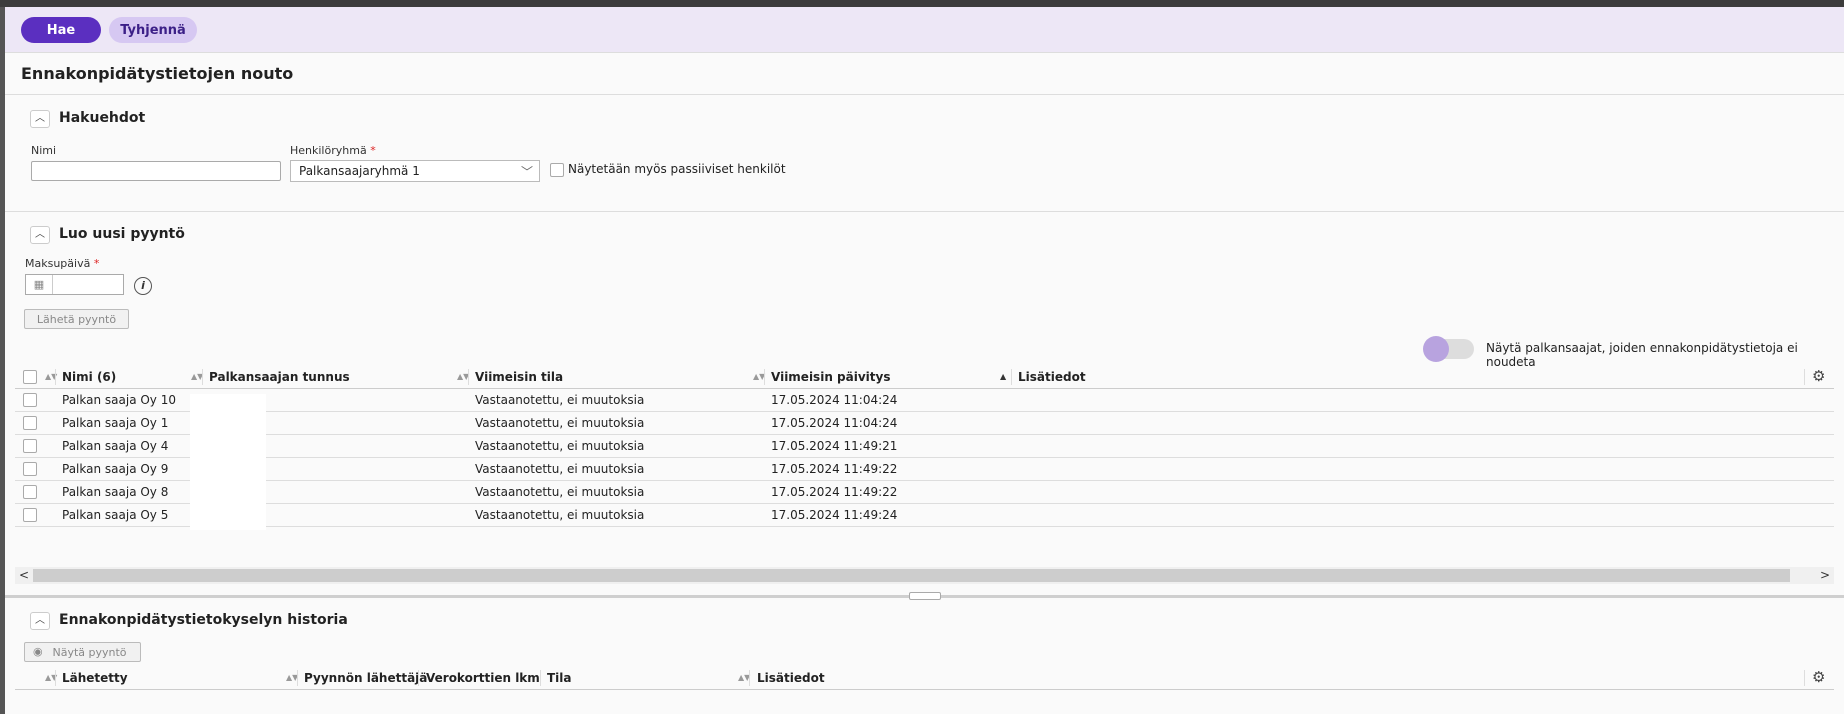  Describe the element at coordinates (328, 150) in the screenshot. I see `group-label-text: Henkilöryhmä` at that location.